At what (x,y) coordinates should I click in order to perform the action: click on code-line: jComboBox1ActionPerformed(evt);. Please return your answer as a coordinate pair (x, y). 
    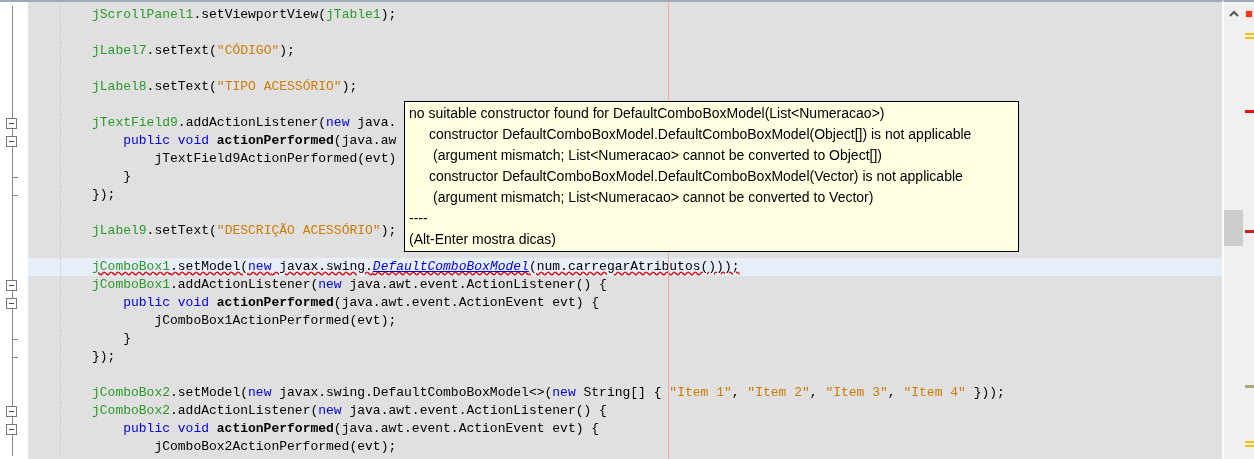
    Looking at the image, I should click on (275, 321).